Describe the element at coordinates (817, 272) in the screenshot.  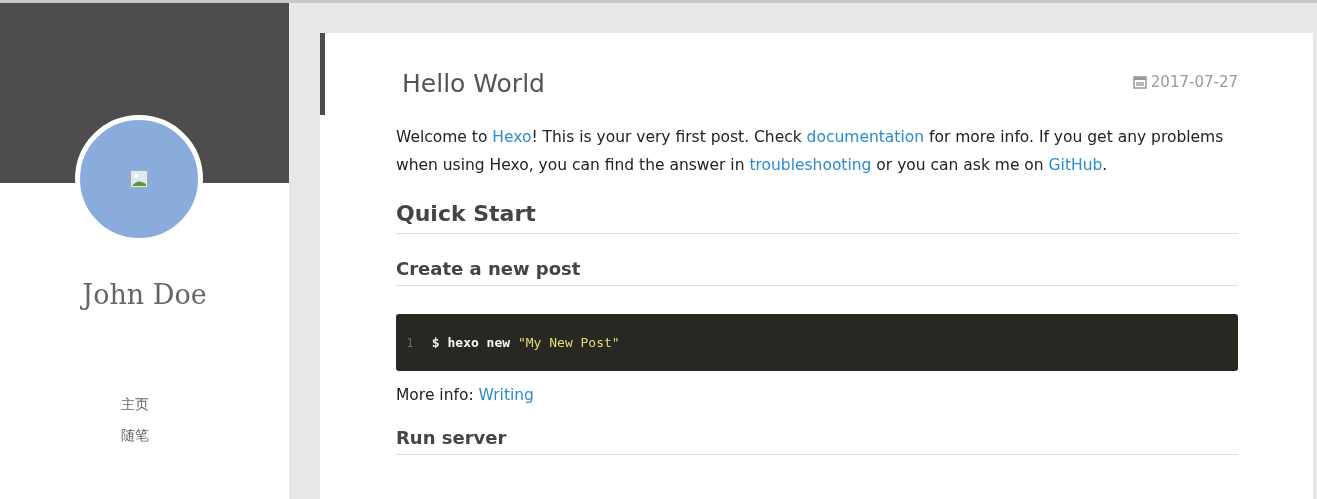
I see `subsection-heading: Create a new post` at that location.